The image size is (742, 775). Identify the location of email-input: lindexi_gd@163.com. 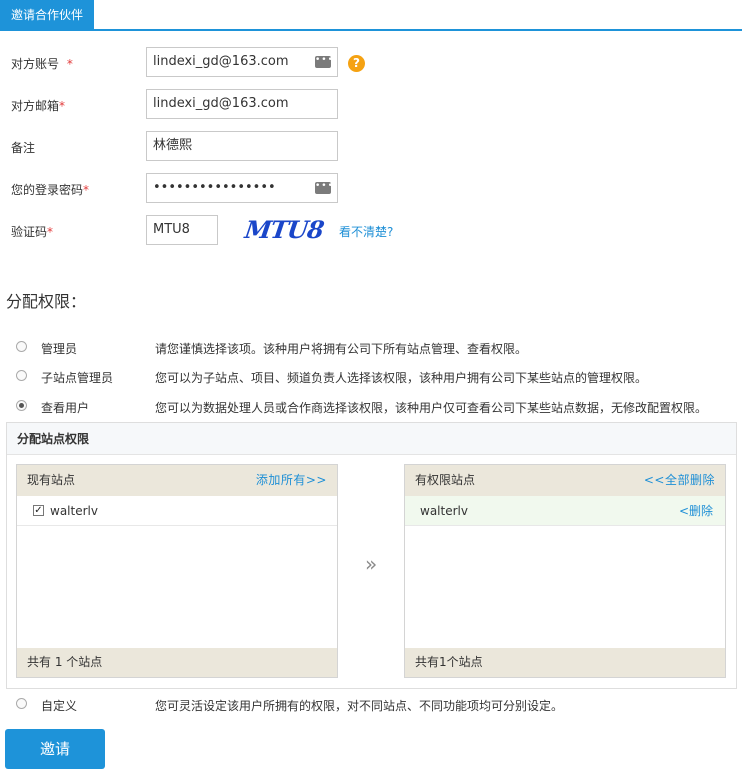
(242, 104).